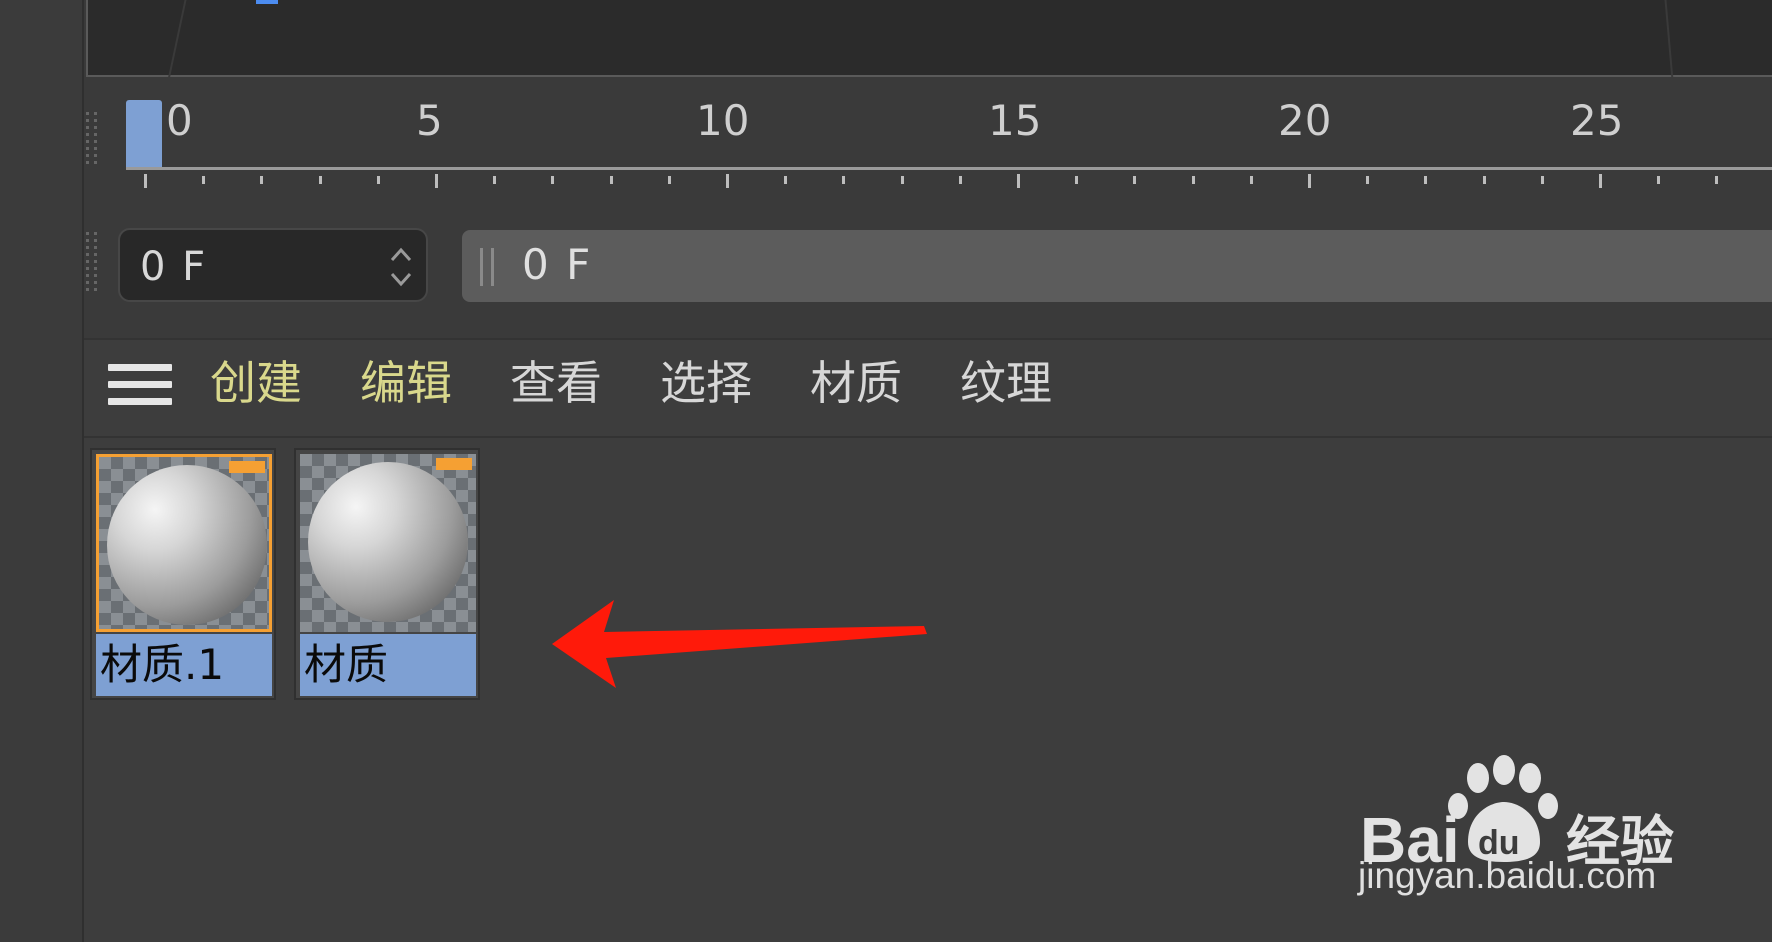 Image resolution: width=1772 pixels, height=942 pixels. Describe the element at coordinates (1006, 383) in the screenshot. I see `menu-texture: 纹理` at that location.